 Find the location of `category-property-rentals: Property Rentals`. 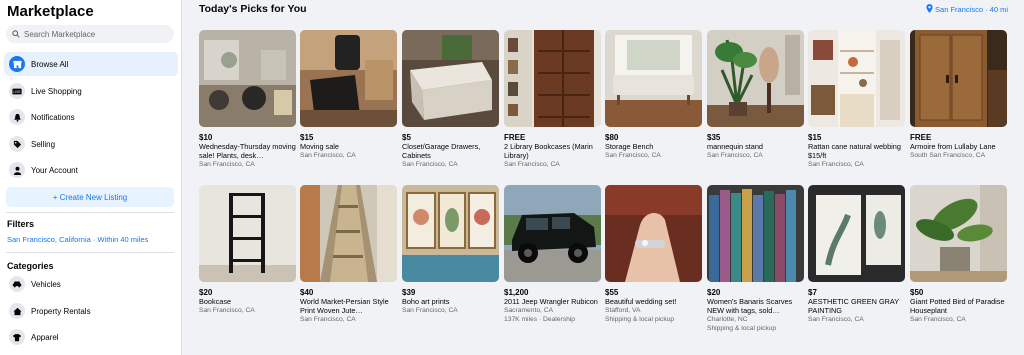

category-property-rentals: Property Rentals is located at coordinates (91, 311).